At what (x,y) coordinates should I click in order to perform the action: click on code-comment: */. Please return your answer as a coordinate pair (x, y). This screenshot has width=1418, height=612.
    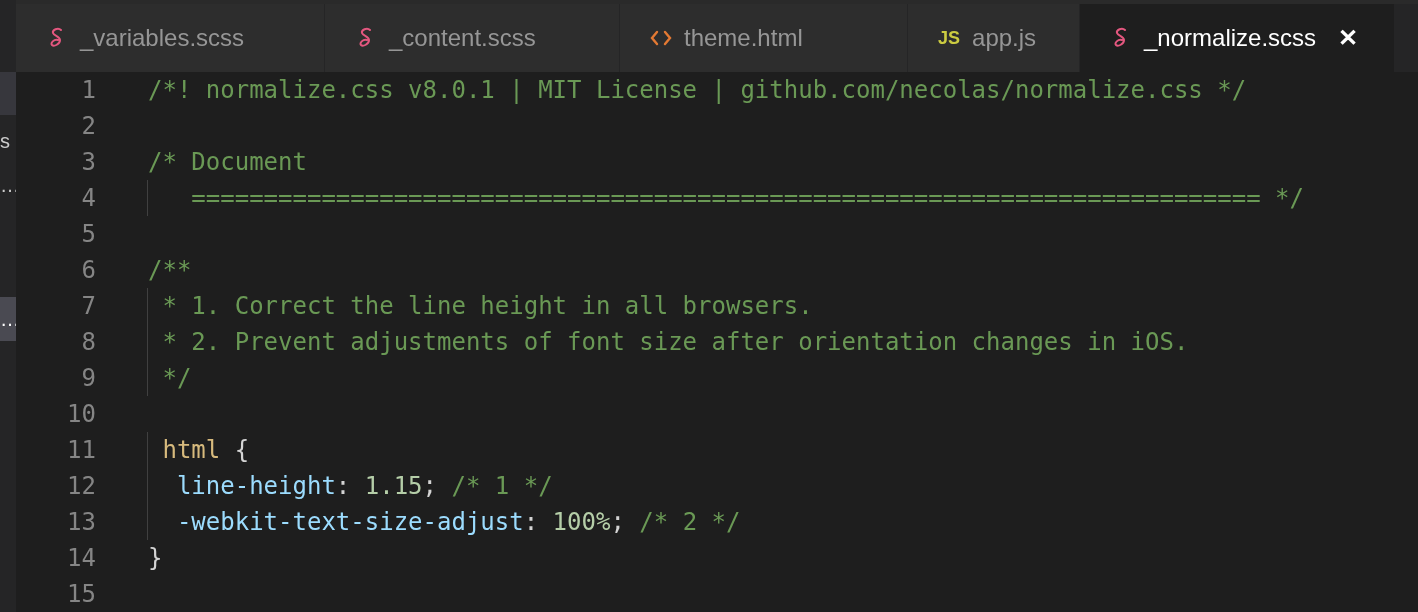
    Looking at the image, I should click on (176, 378).